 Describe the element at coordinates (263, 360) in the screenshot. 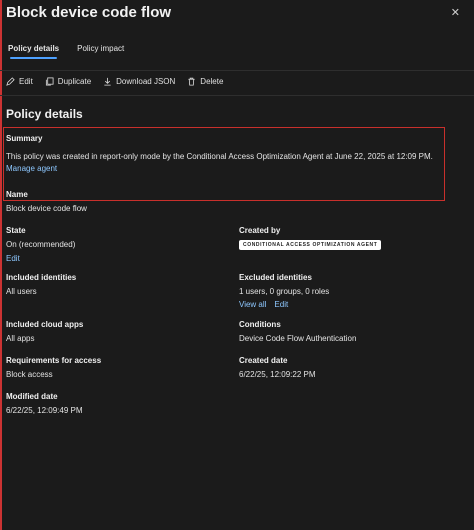

I see `created-date-label: Created date` at that location.